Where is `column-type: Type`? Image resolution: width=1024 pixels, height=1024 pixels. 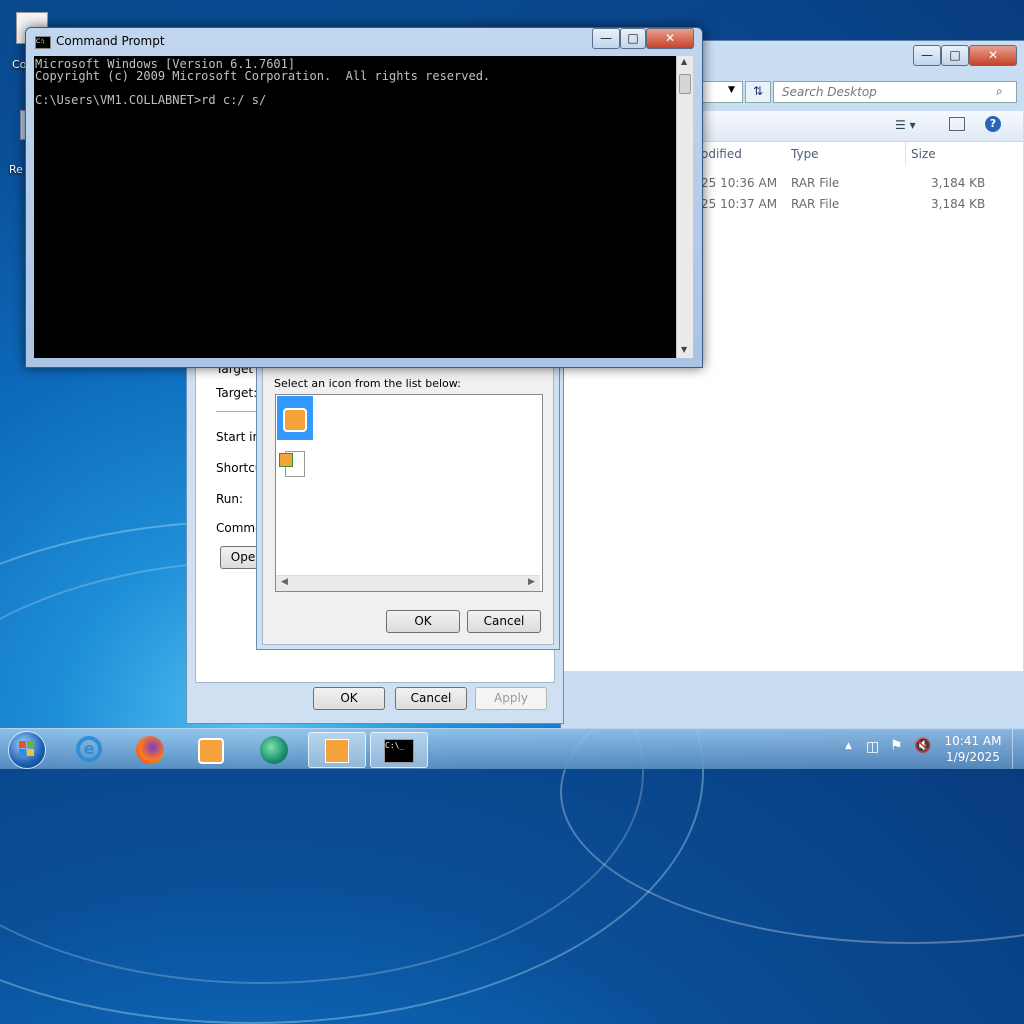
column-type: Type is located at coordinates (805, 154).